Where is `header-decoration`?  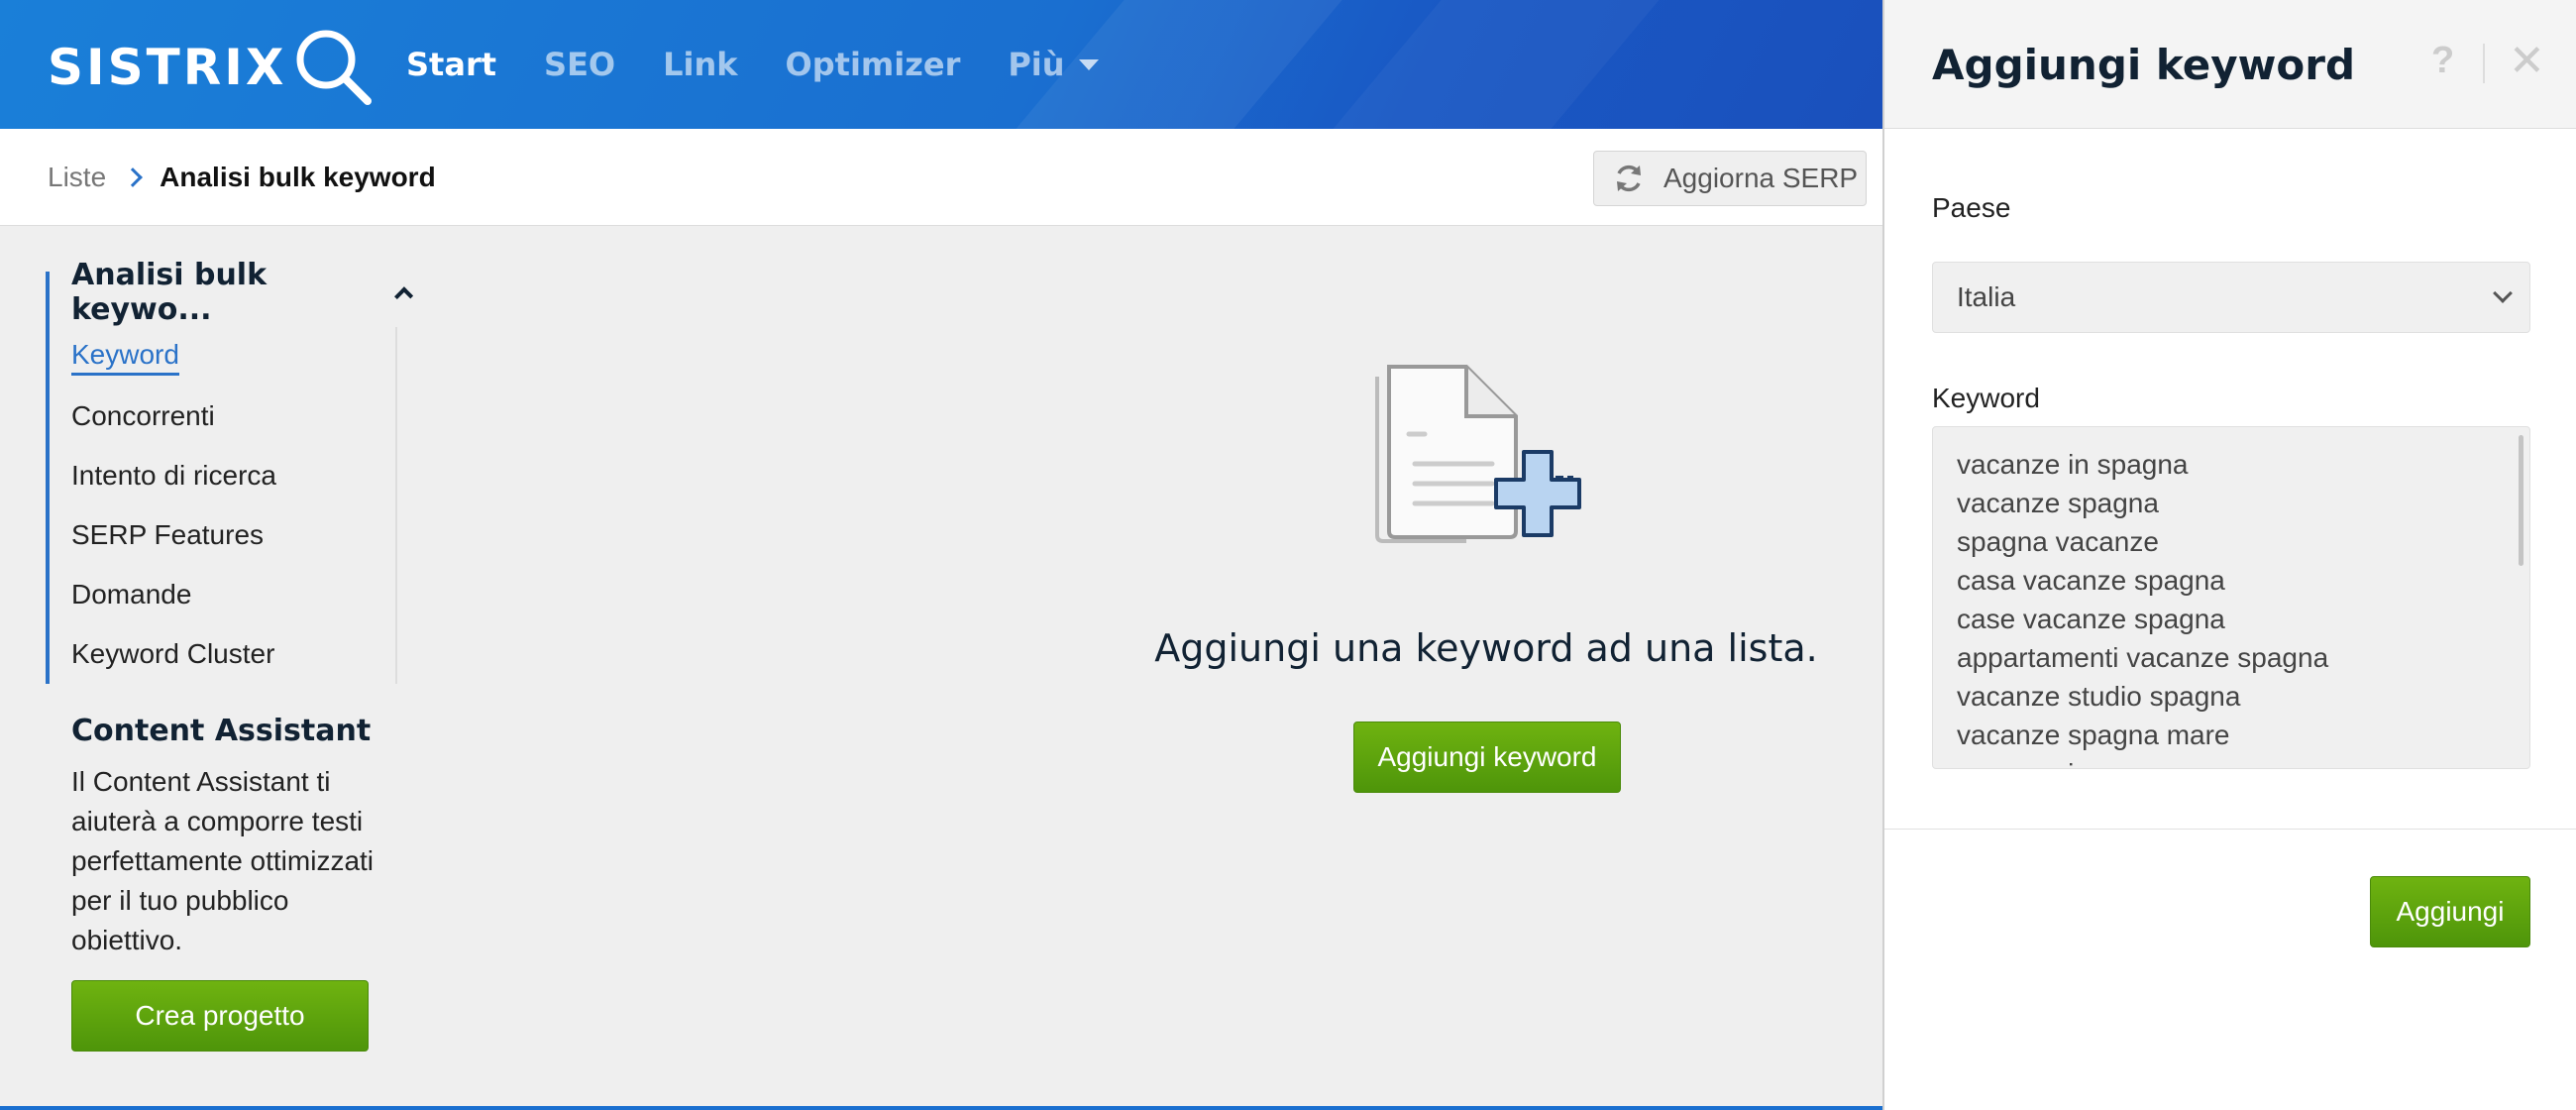
header-decoration is located at coordinates (1496, 64).